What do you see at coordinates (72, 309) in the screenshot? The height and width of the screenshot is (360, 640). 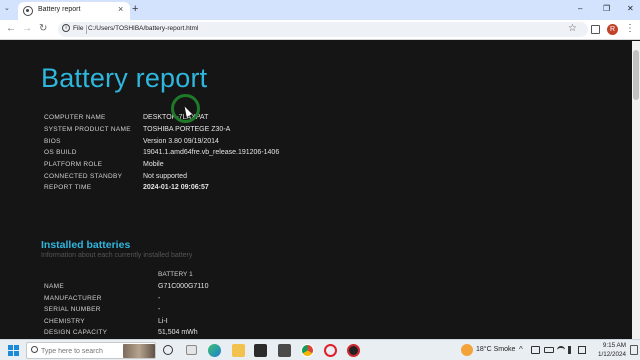 I see `battery-label: SERIAL NUMBER` at bounding box center [72, 309].